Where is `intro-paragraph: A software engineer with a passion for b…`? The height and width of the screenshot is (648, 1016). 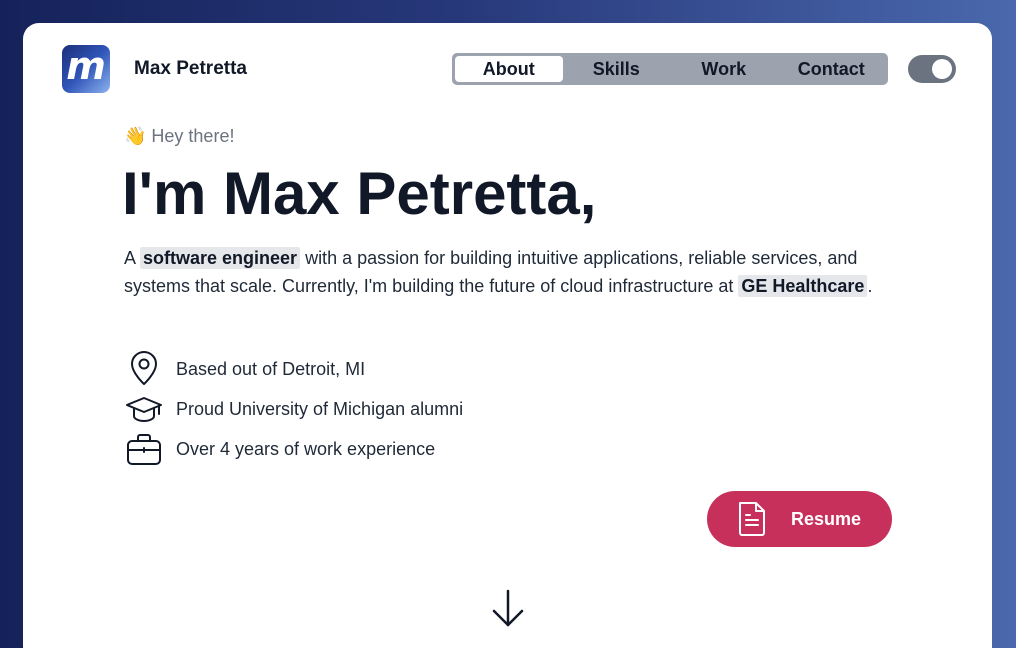 intro-paragraph: A software engineer with a passion for b… is located at coordinates (514, 272).